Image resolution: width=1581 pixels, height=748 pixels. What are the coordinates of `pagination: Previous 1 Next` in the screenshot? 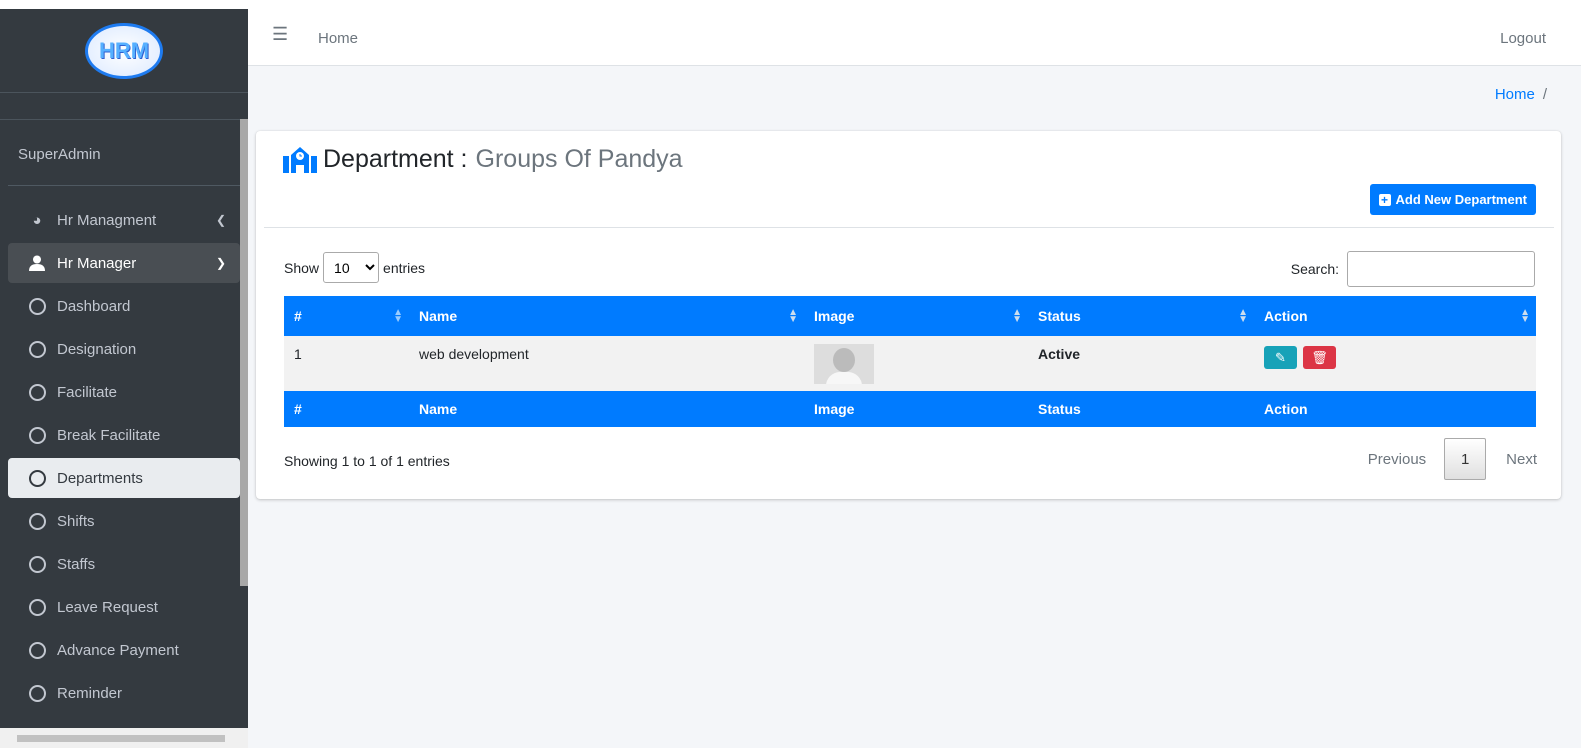 It's located at (1452, 459).